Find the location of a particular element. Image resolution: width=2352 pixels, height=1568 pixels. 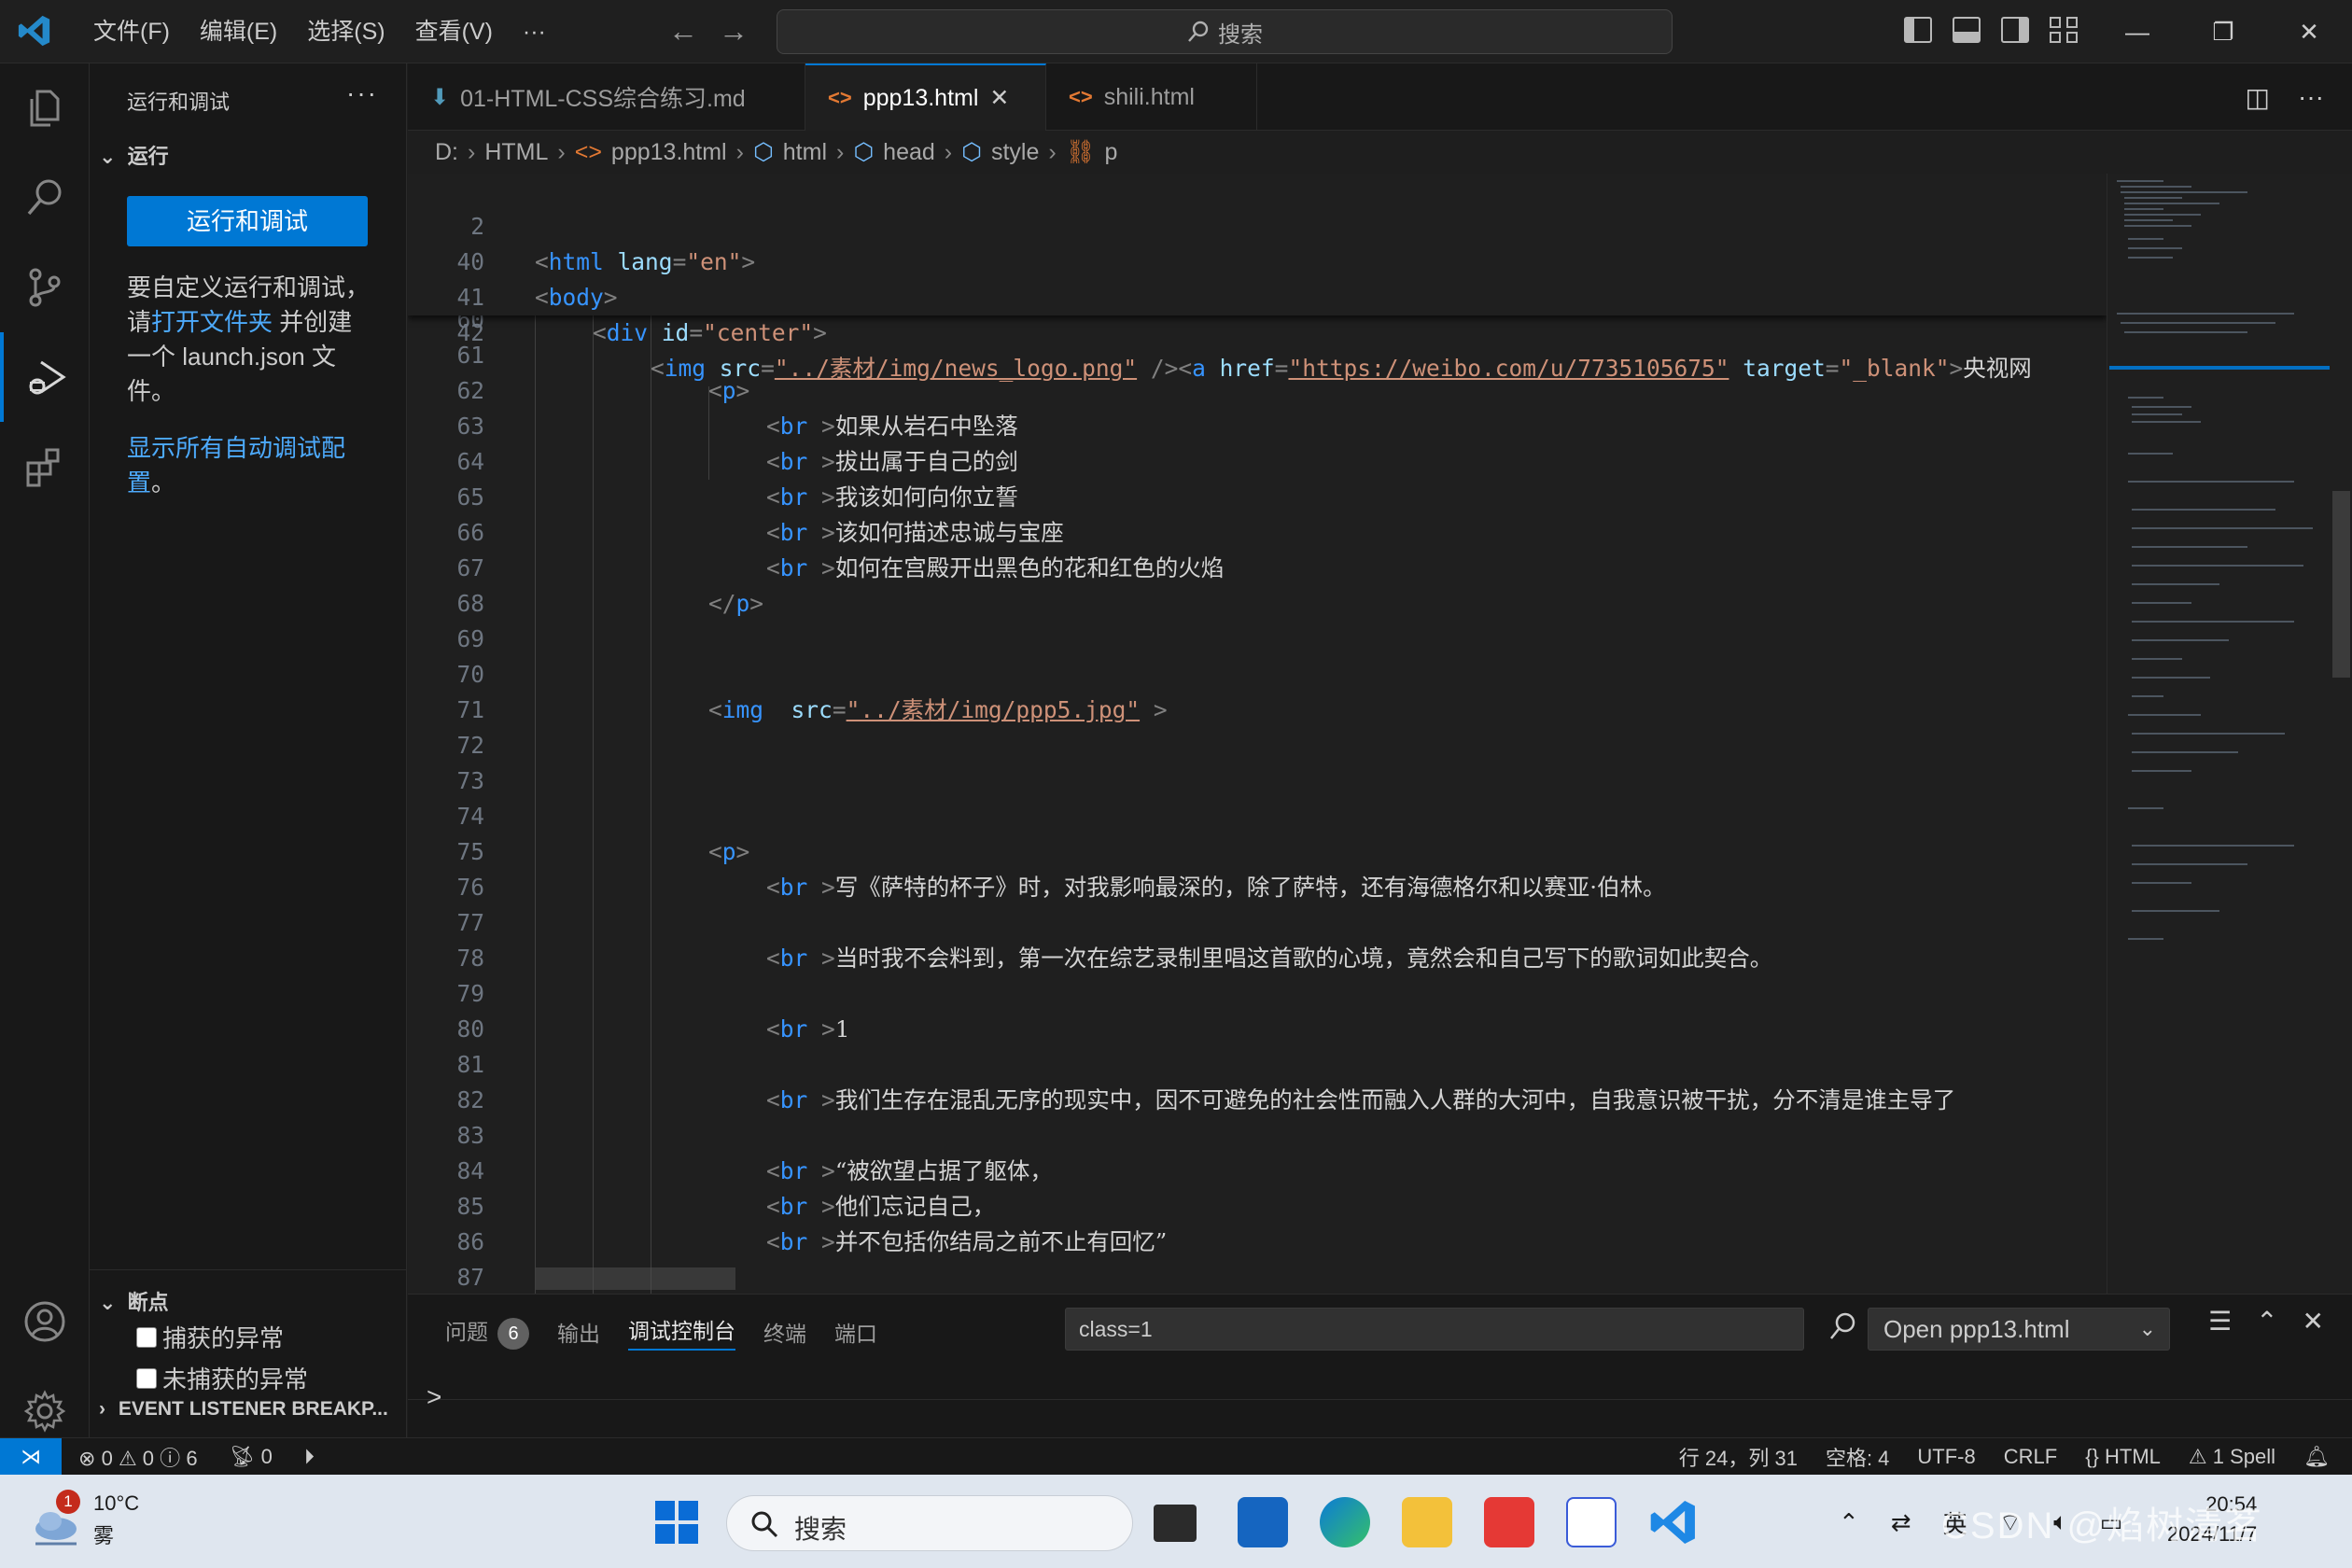

tab-problems: 问题 6 is located at coordinates (487, 1332).